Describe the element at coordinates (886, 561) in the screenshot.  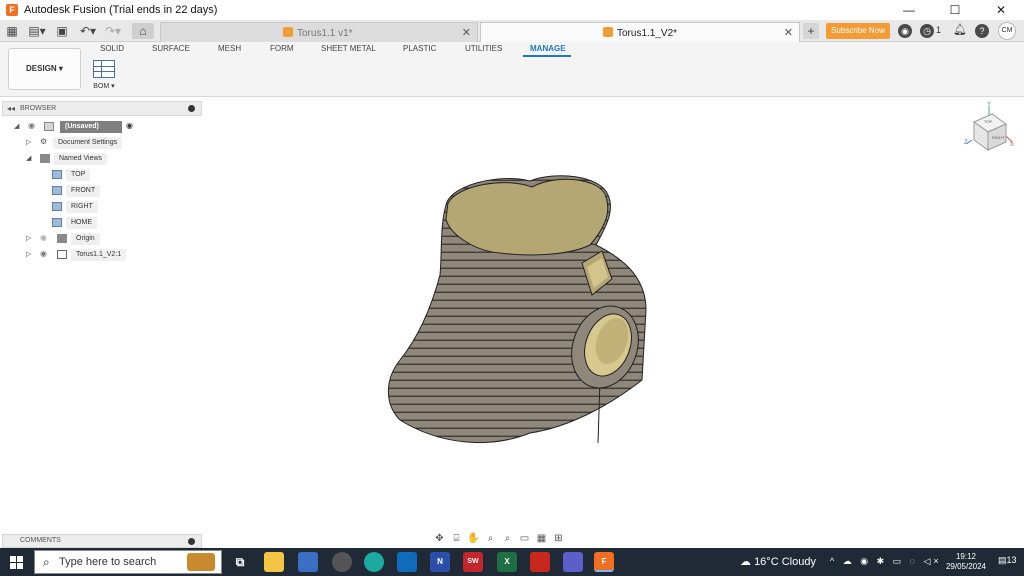
I see `system-tray: ^ ☁ ◉ ✱ ▭ ◌ ◁×` at that location.